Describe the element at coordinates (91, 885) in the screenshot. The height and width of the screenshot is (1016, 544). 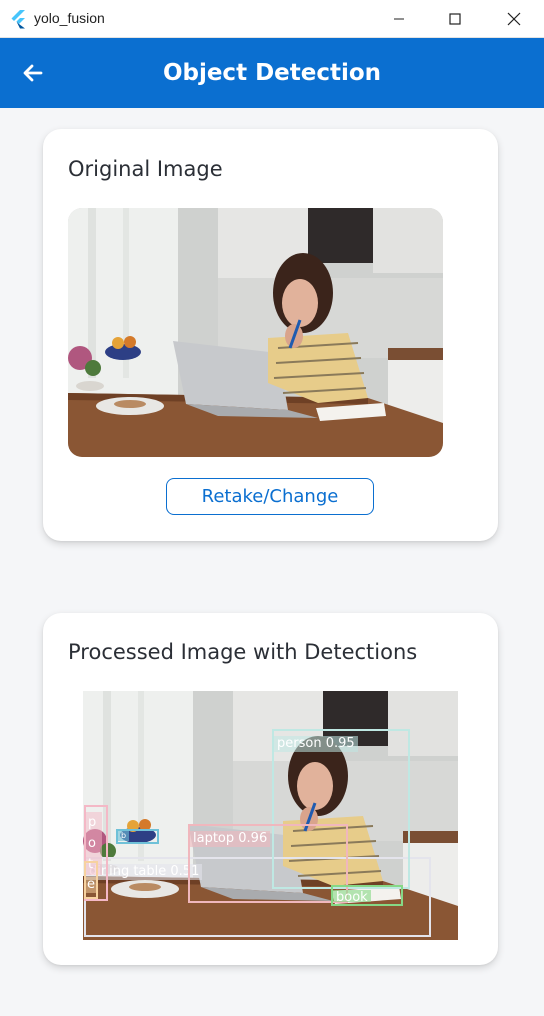
I see `detection-label-item: e` at that location.